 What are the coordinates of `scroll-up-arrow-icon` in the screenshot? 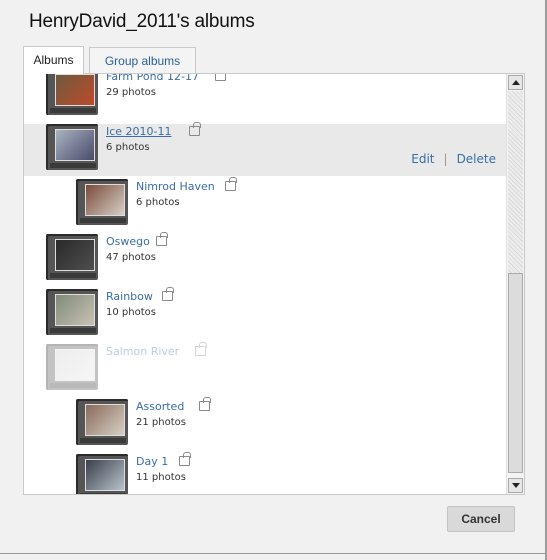 It's located at (515, 82).